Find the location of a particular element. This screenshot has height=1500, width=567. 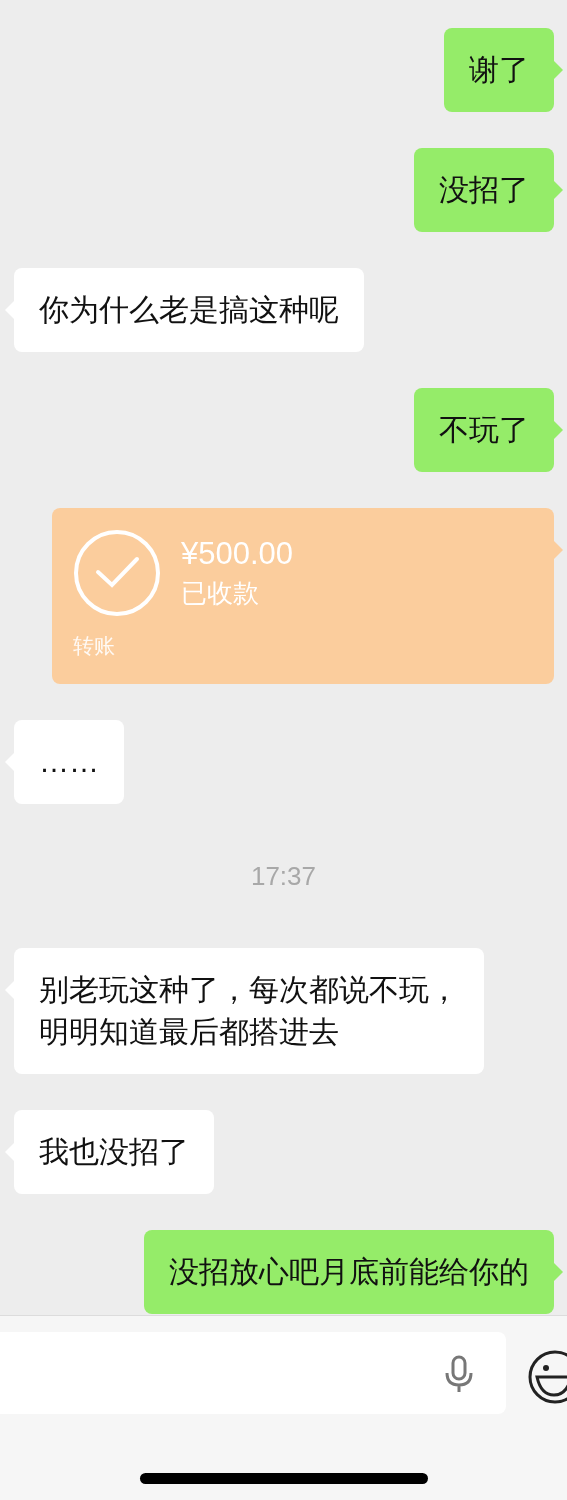

microphone-icon is located at coordinates (459, 1374).